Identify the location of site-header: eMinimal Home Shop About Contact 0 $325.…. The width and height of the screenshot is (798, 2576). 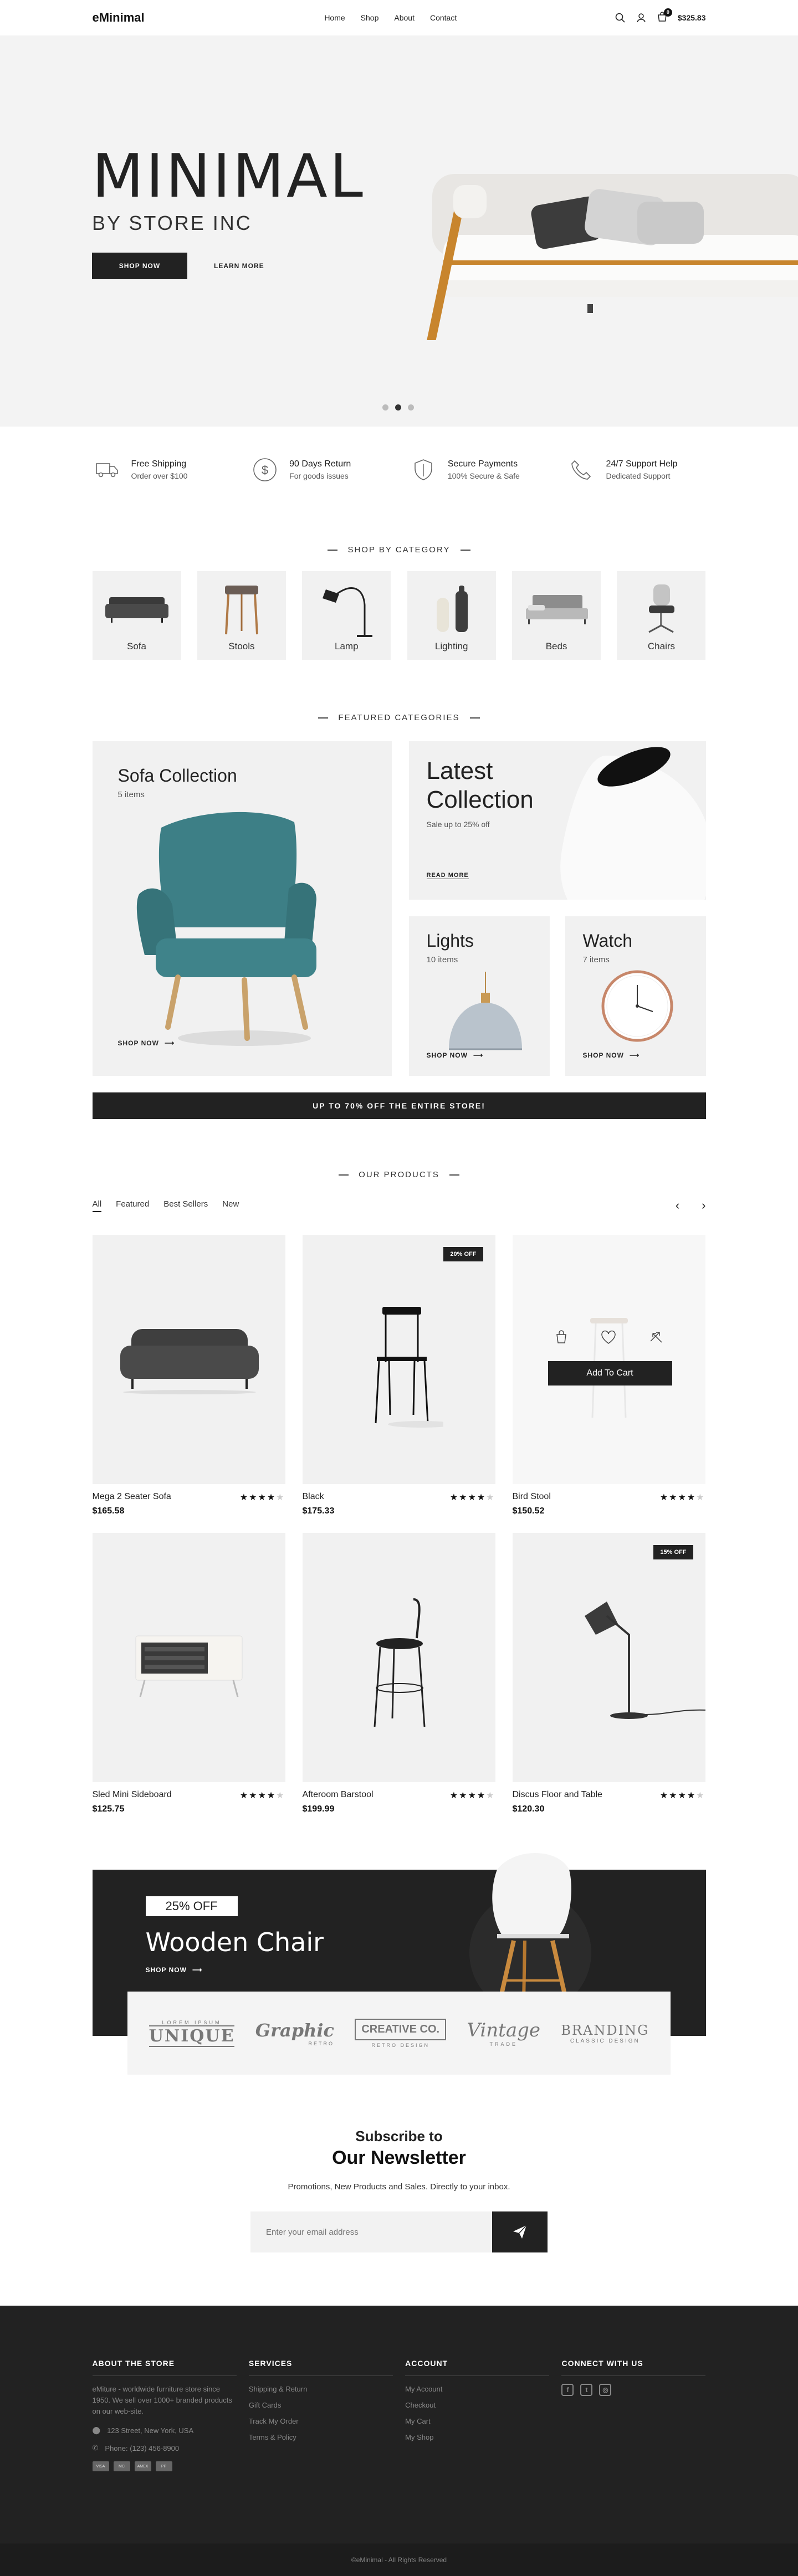
(399, 17).